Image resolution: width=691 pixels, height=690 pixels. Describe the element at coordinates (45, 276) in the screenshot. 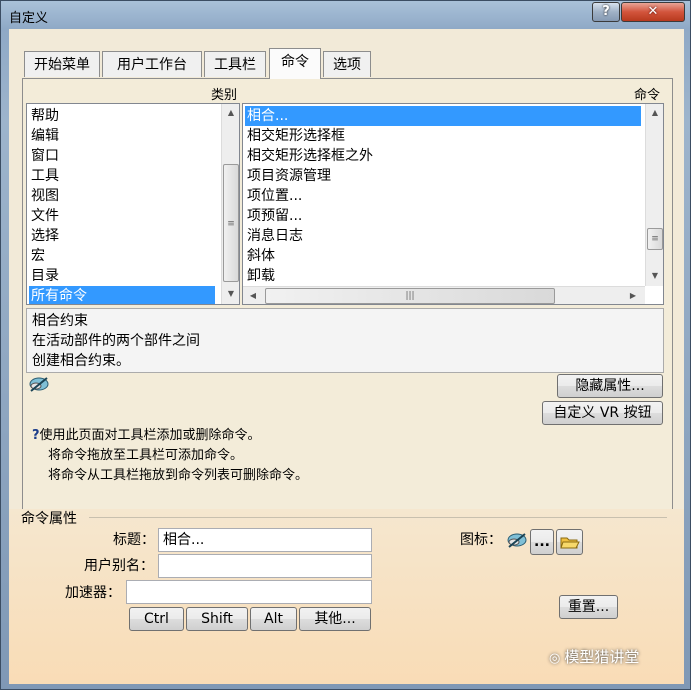

I see `list-item: 目录` at that location.